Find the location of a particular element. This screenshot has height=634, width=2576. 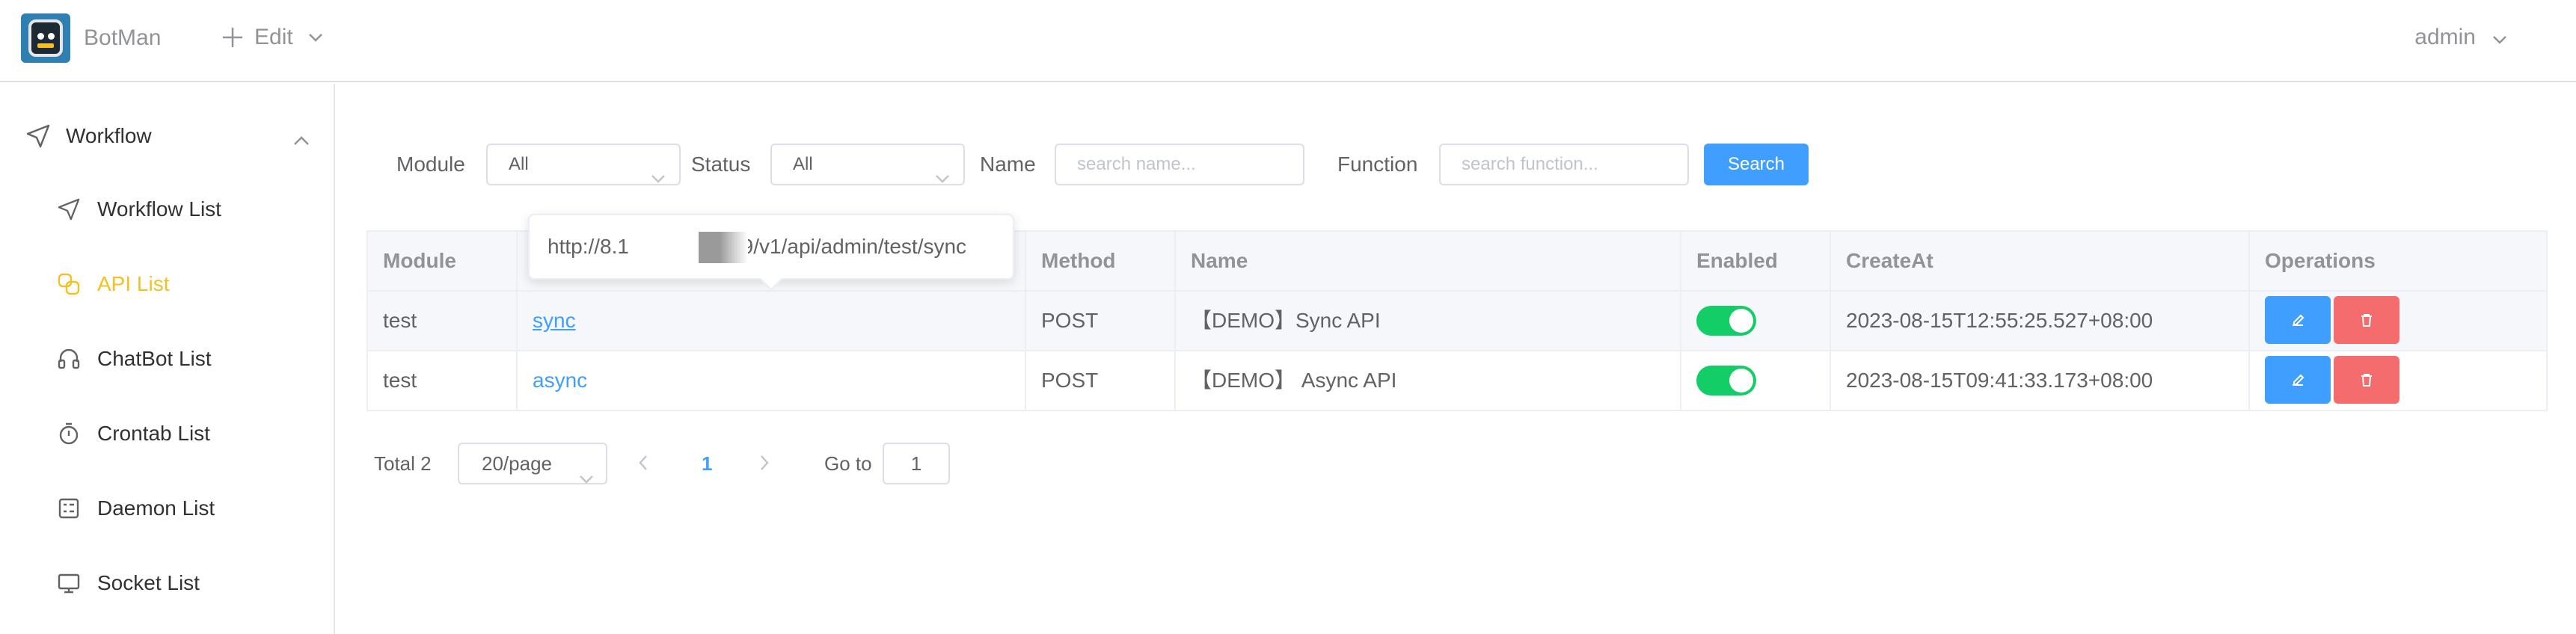

sidebar-item-workflow-list: Workflow List is located at coordinates (190, 209).